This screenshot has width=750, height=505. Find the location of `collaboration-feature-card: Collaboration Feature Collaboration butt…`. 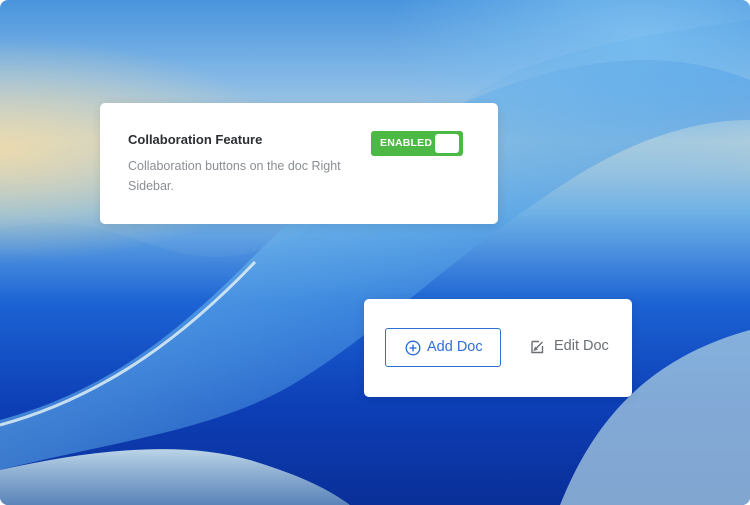

collaboration-feature-card: Collaboration Feature Collaboration butt… is located at coordinates (299, 163).